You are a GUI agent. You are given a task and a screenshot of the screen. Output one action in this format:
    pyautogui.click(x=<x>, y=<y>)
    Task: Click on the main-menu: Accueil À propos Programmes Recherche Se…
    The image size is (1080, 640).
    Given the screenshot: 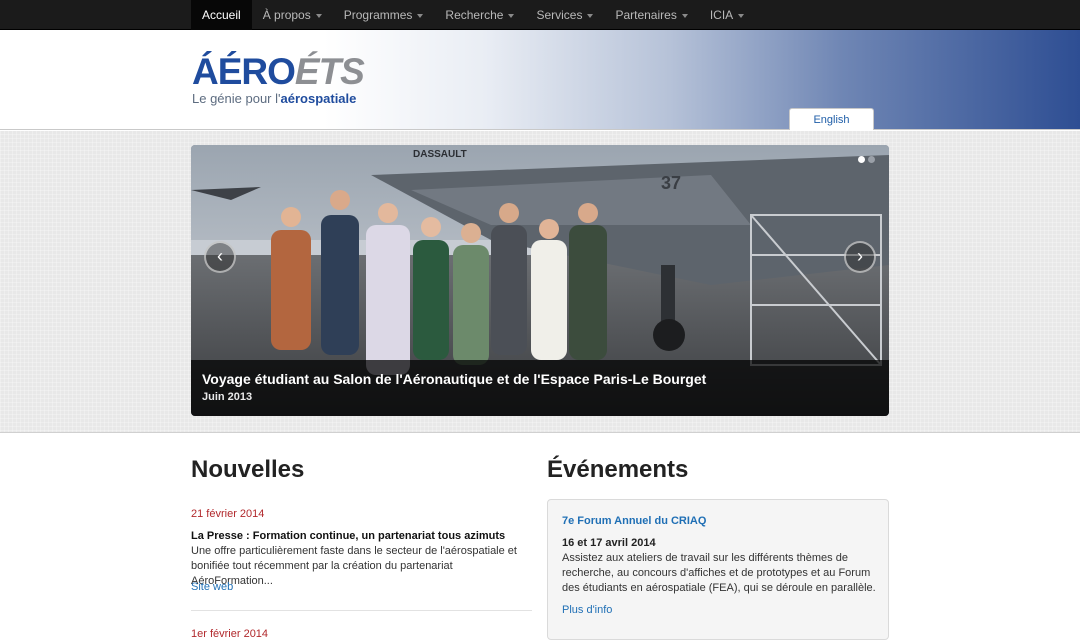 What is the action you would take?
    pyautogui.click(x=473, y=15)
    